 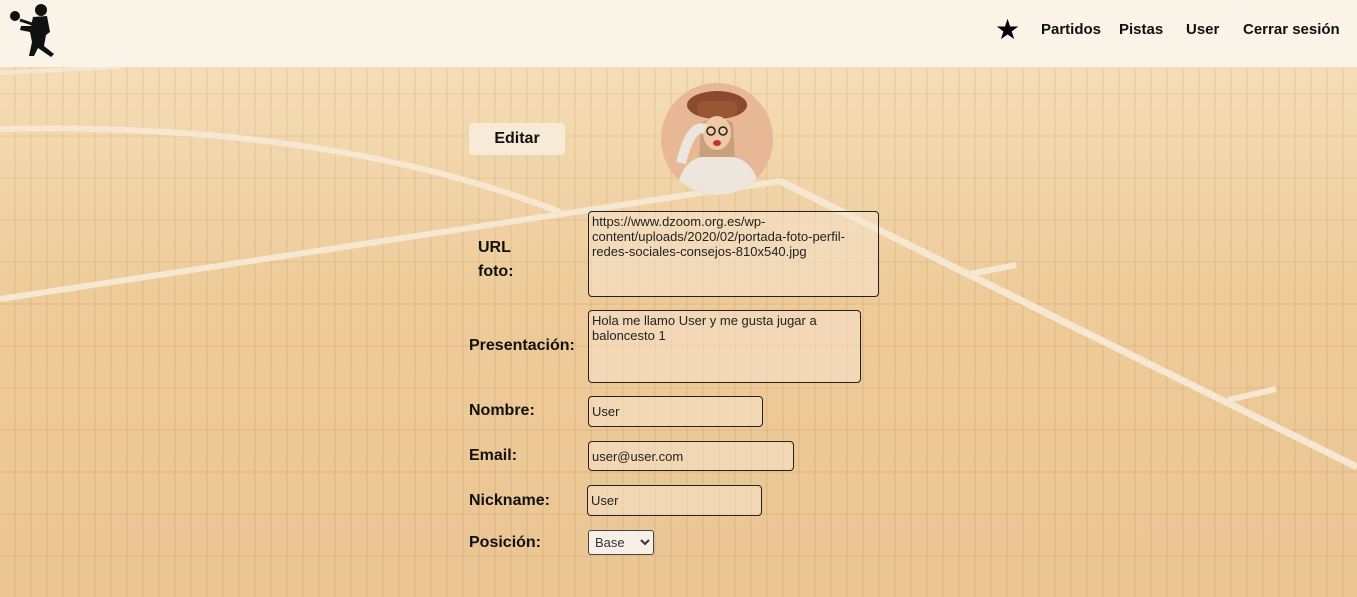 What do you see at coordinates (1291, 29) in the screenshot?
I see `nav-logout: Cerrar sesión` at bounding box center [1291, 29].